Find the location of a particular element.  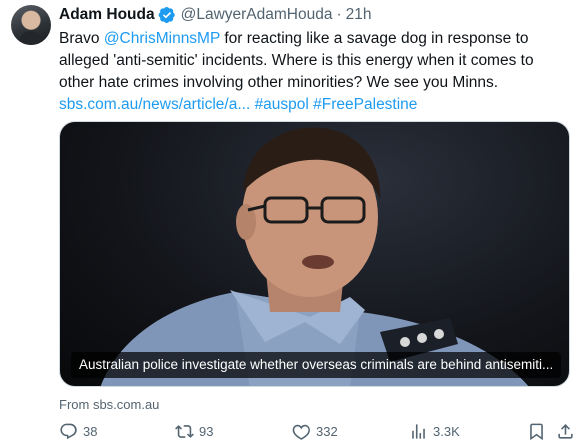

bookmark-icon is located at coordinates (536, 431).